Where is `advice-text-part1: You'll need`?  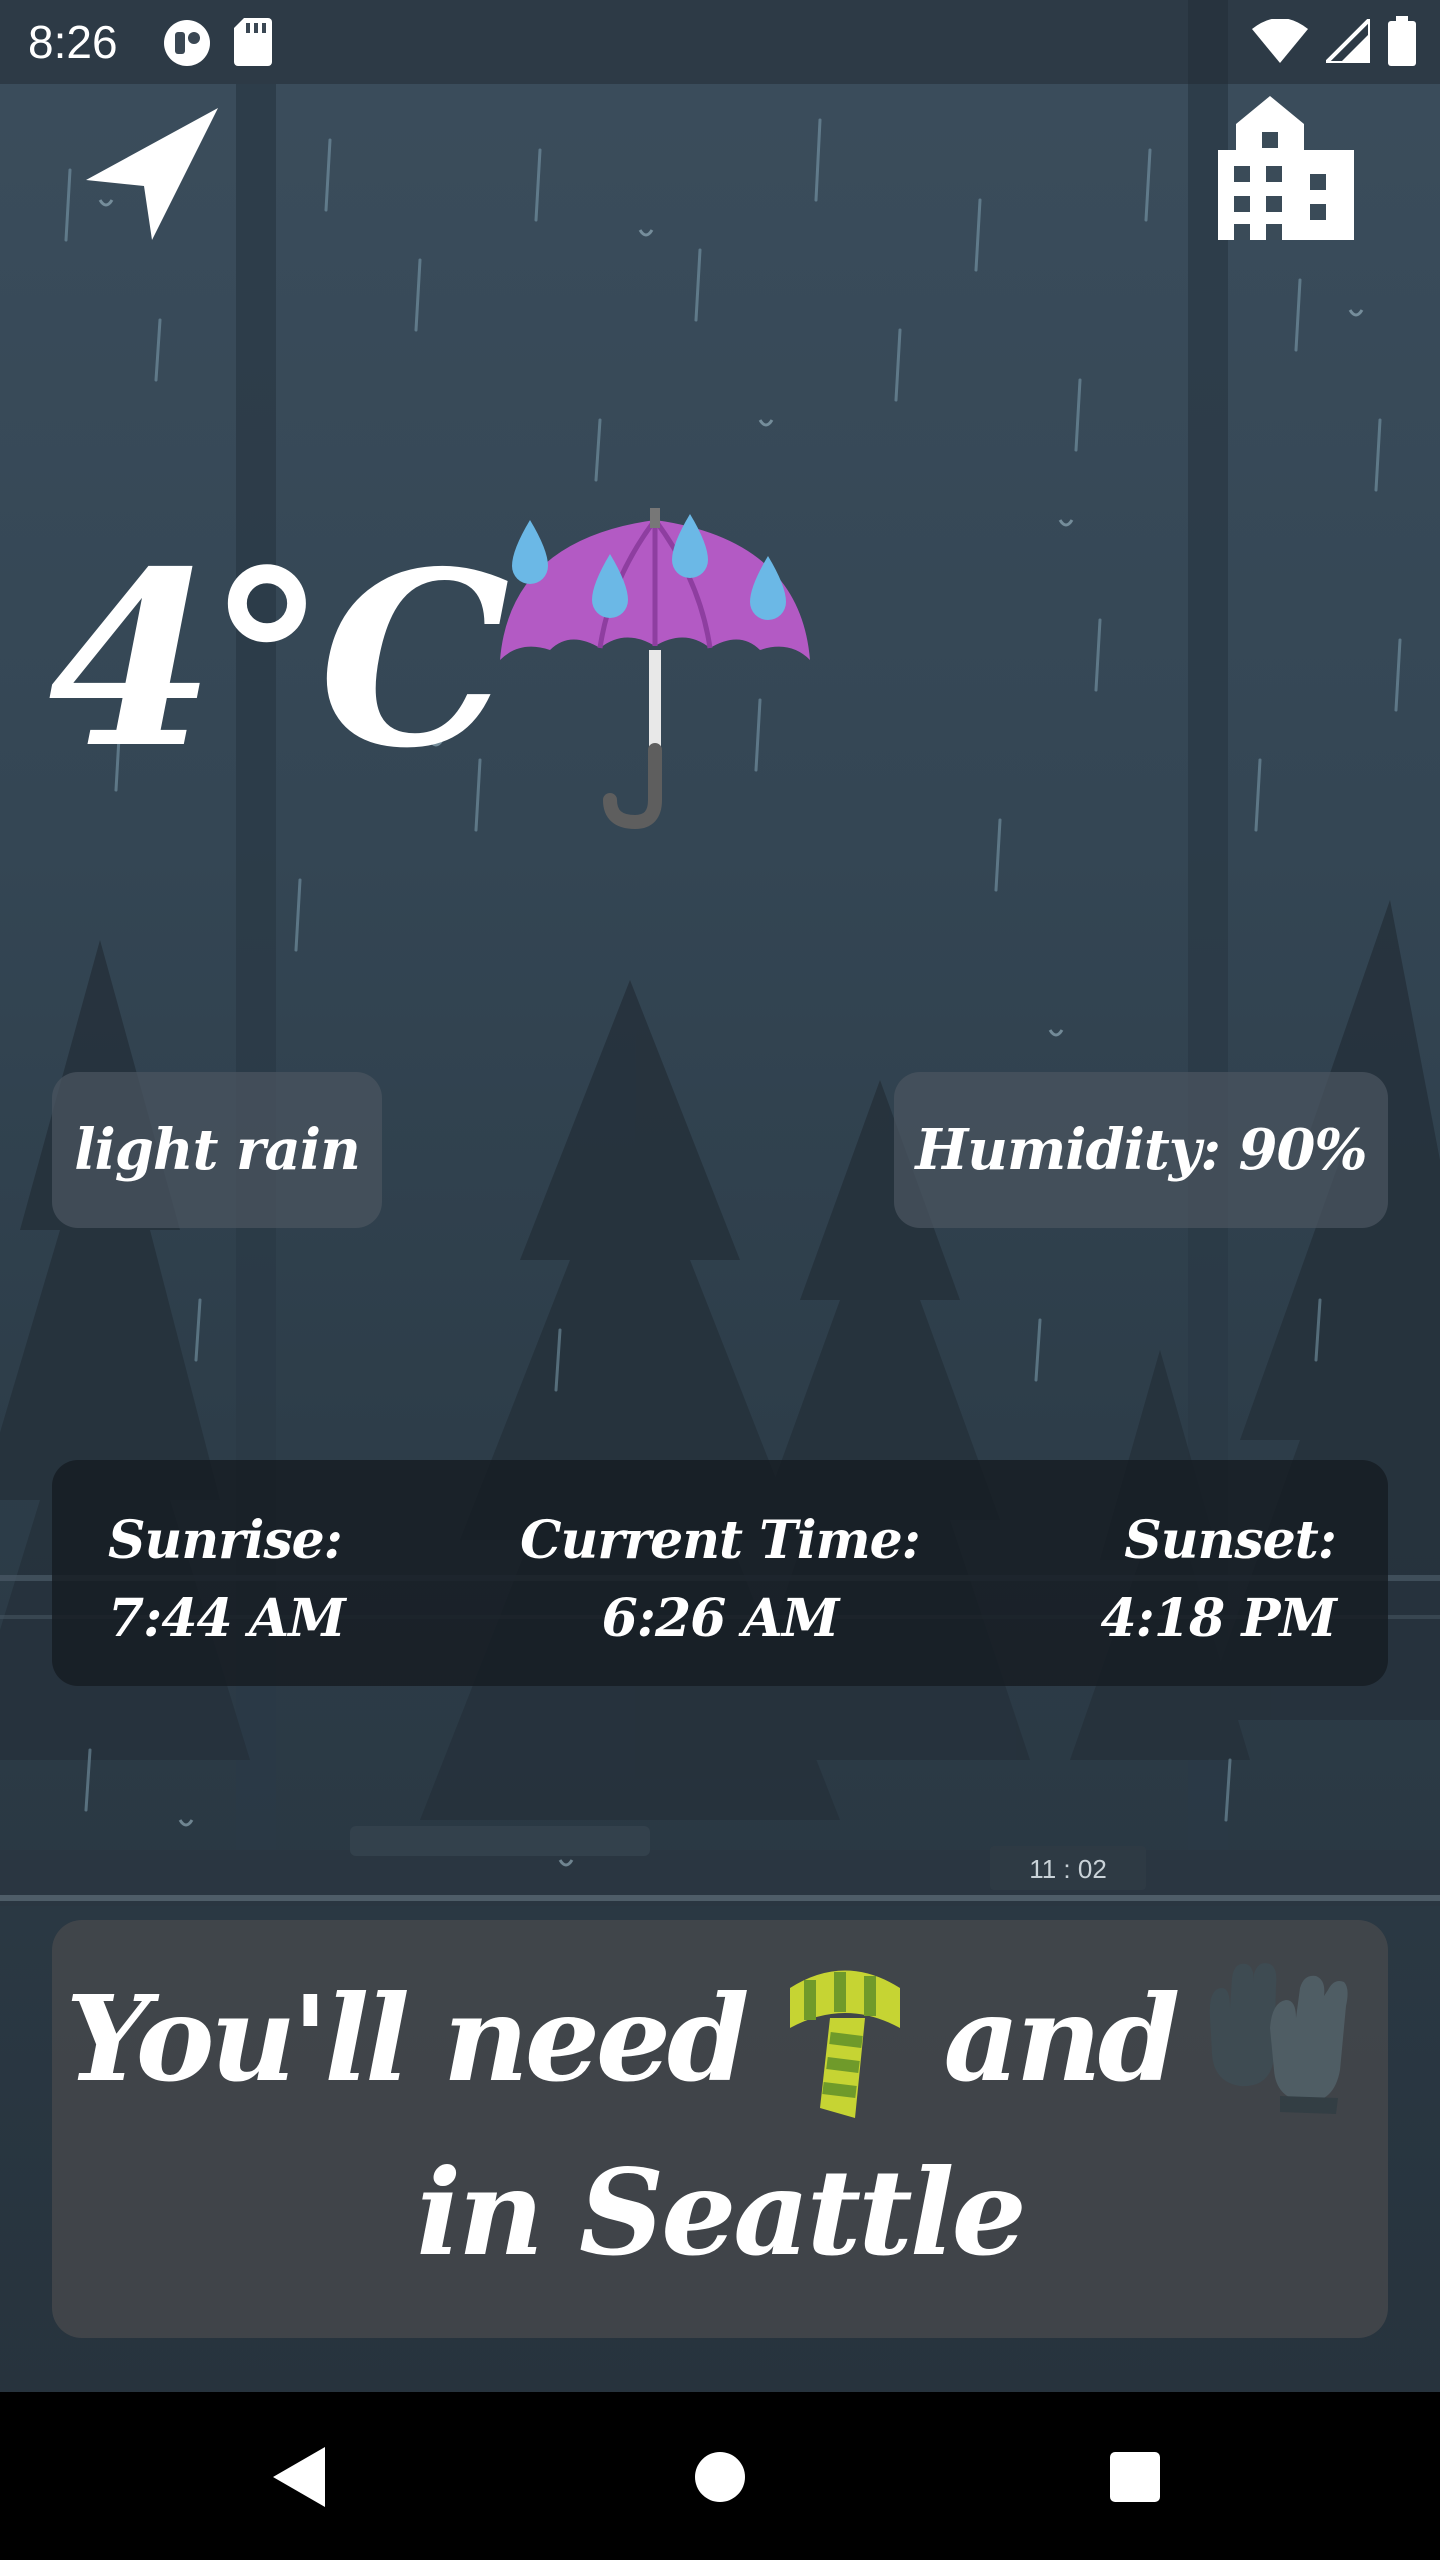 advice-text-part1: You'll need is located at coordinates (407, 2038).